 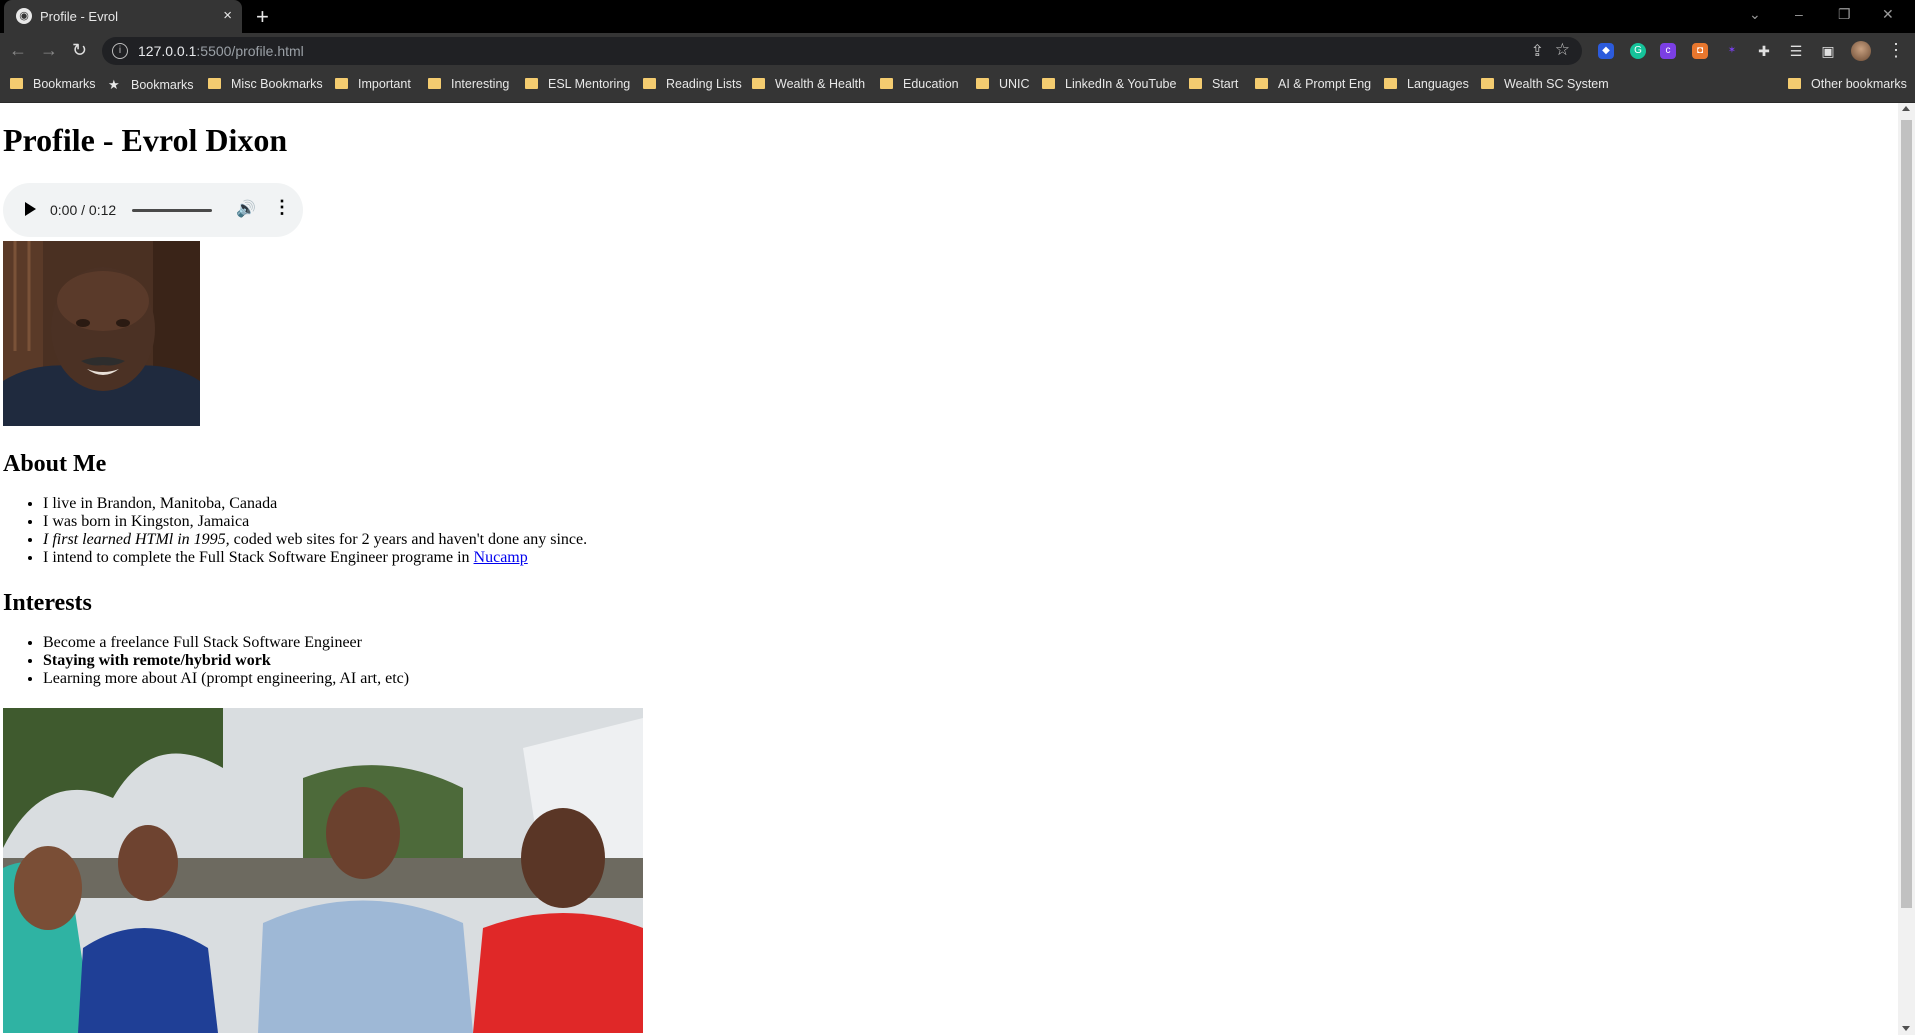 I want to click on bookmark-folder: ESL Mentoring, so click(x=577, y=86).